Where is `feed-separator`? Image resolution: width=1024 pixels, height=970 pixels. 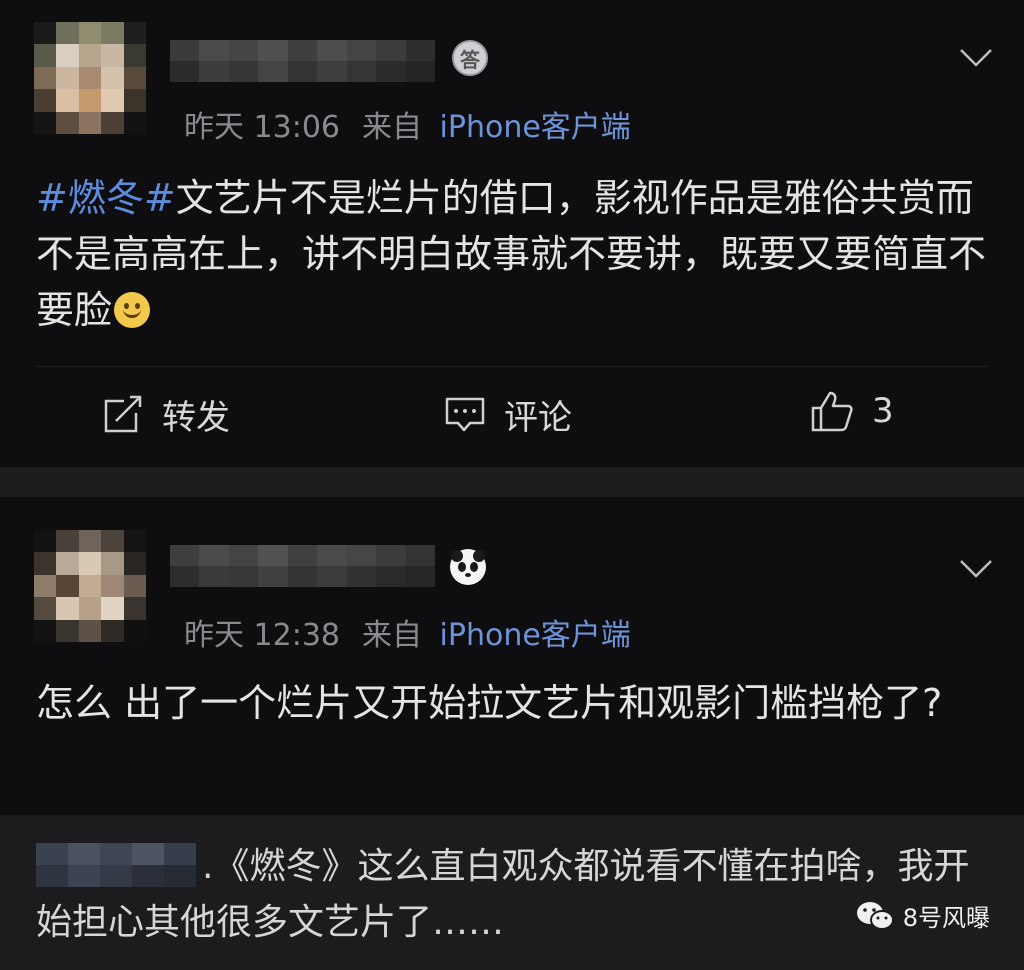
feed-separator is located at coordinates (512, 482).